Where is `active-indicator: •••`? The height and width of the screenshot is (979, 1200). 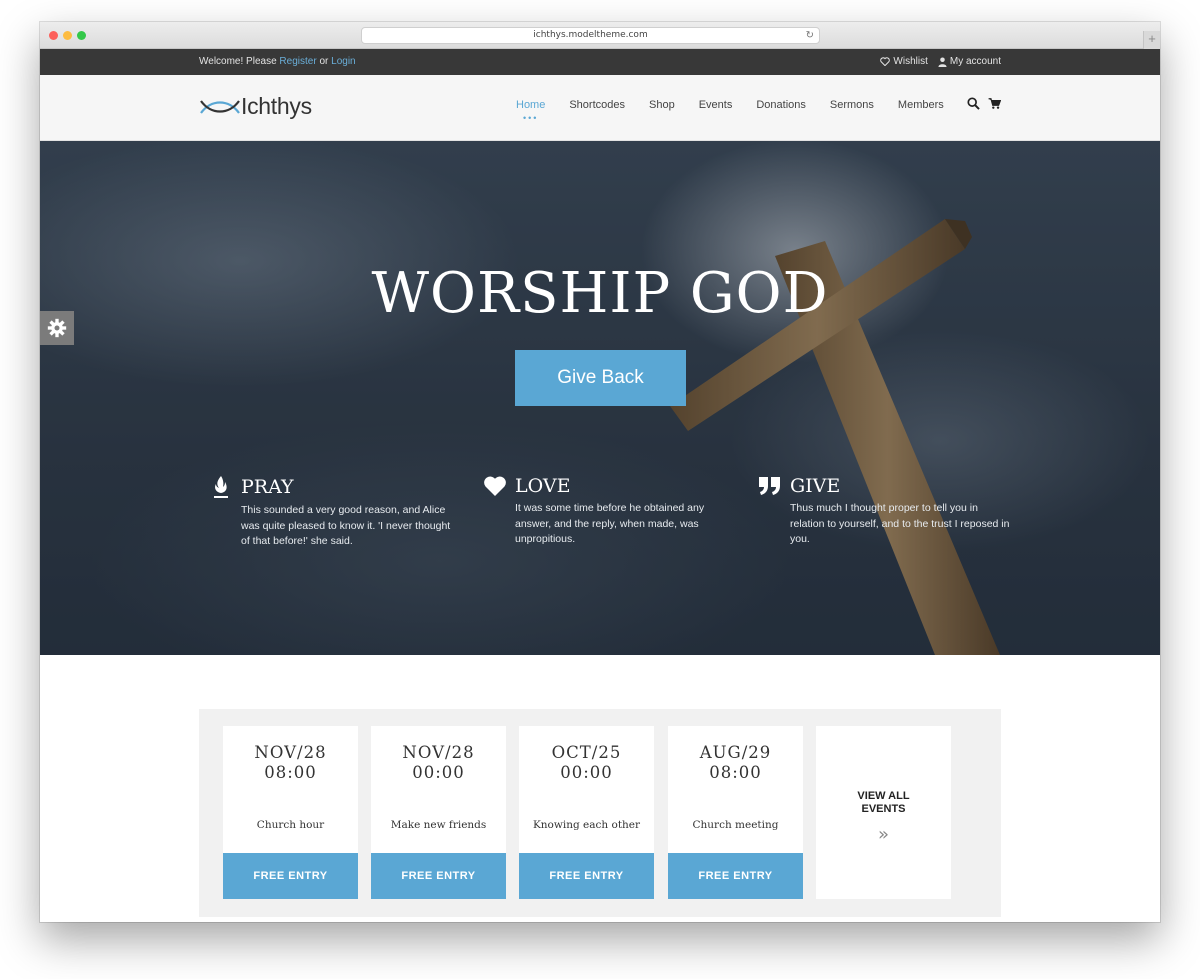 active-indicator: ••• is located at coordinates (530, 118).